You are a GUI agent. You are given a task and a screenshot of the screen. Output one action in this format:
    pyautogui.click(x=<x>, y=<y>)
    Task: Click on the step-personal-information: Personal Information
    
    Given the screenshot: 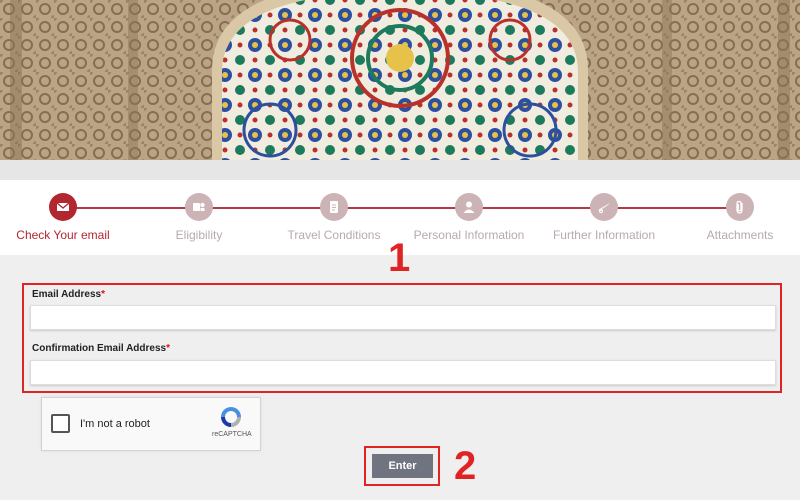 What is the action you would take?
    pyautogui.click(x=469, y=217)
    